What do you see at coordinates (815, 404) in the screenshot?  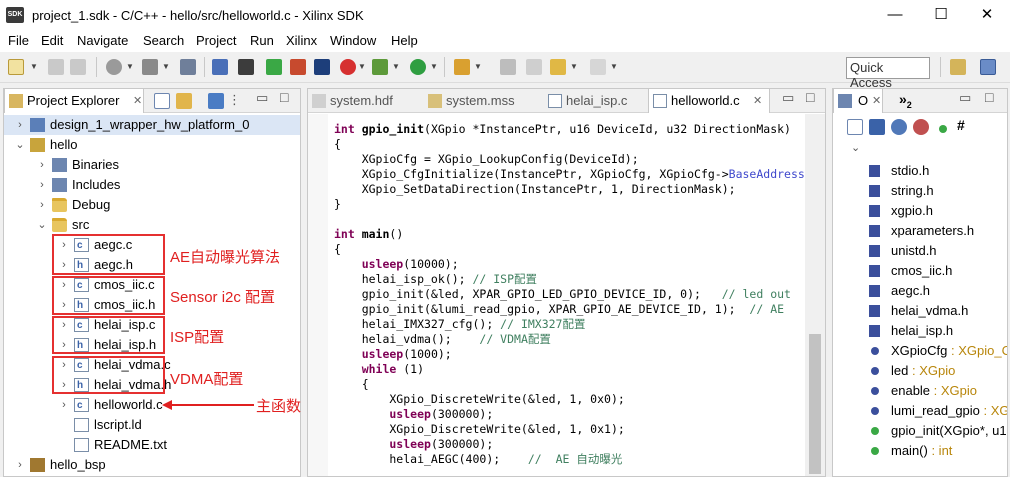 I see `editor-scroll-thumb` at bounding box center [815, 404].